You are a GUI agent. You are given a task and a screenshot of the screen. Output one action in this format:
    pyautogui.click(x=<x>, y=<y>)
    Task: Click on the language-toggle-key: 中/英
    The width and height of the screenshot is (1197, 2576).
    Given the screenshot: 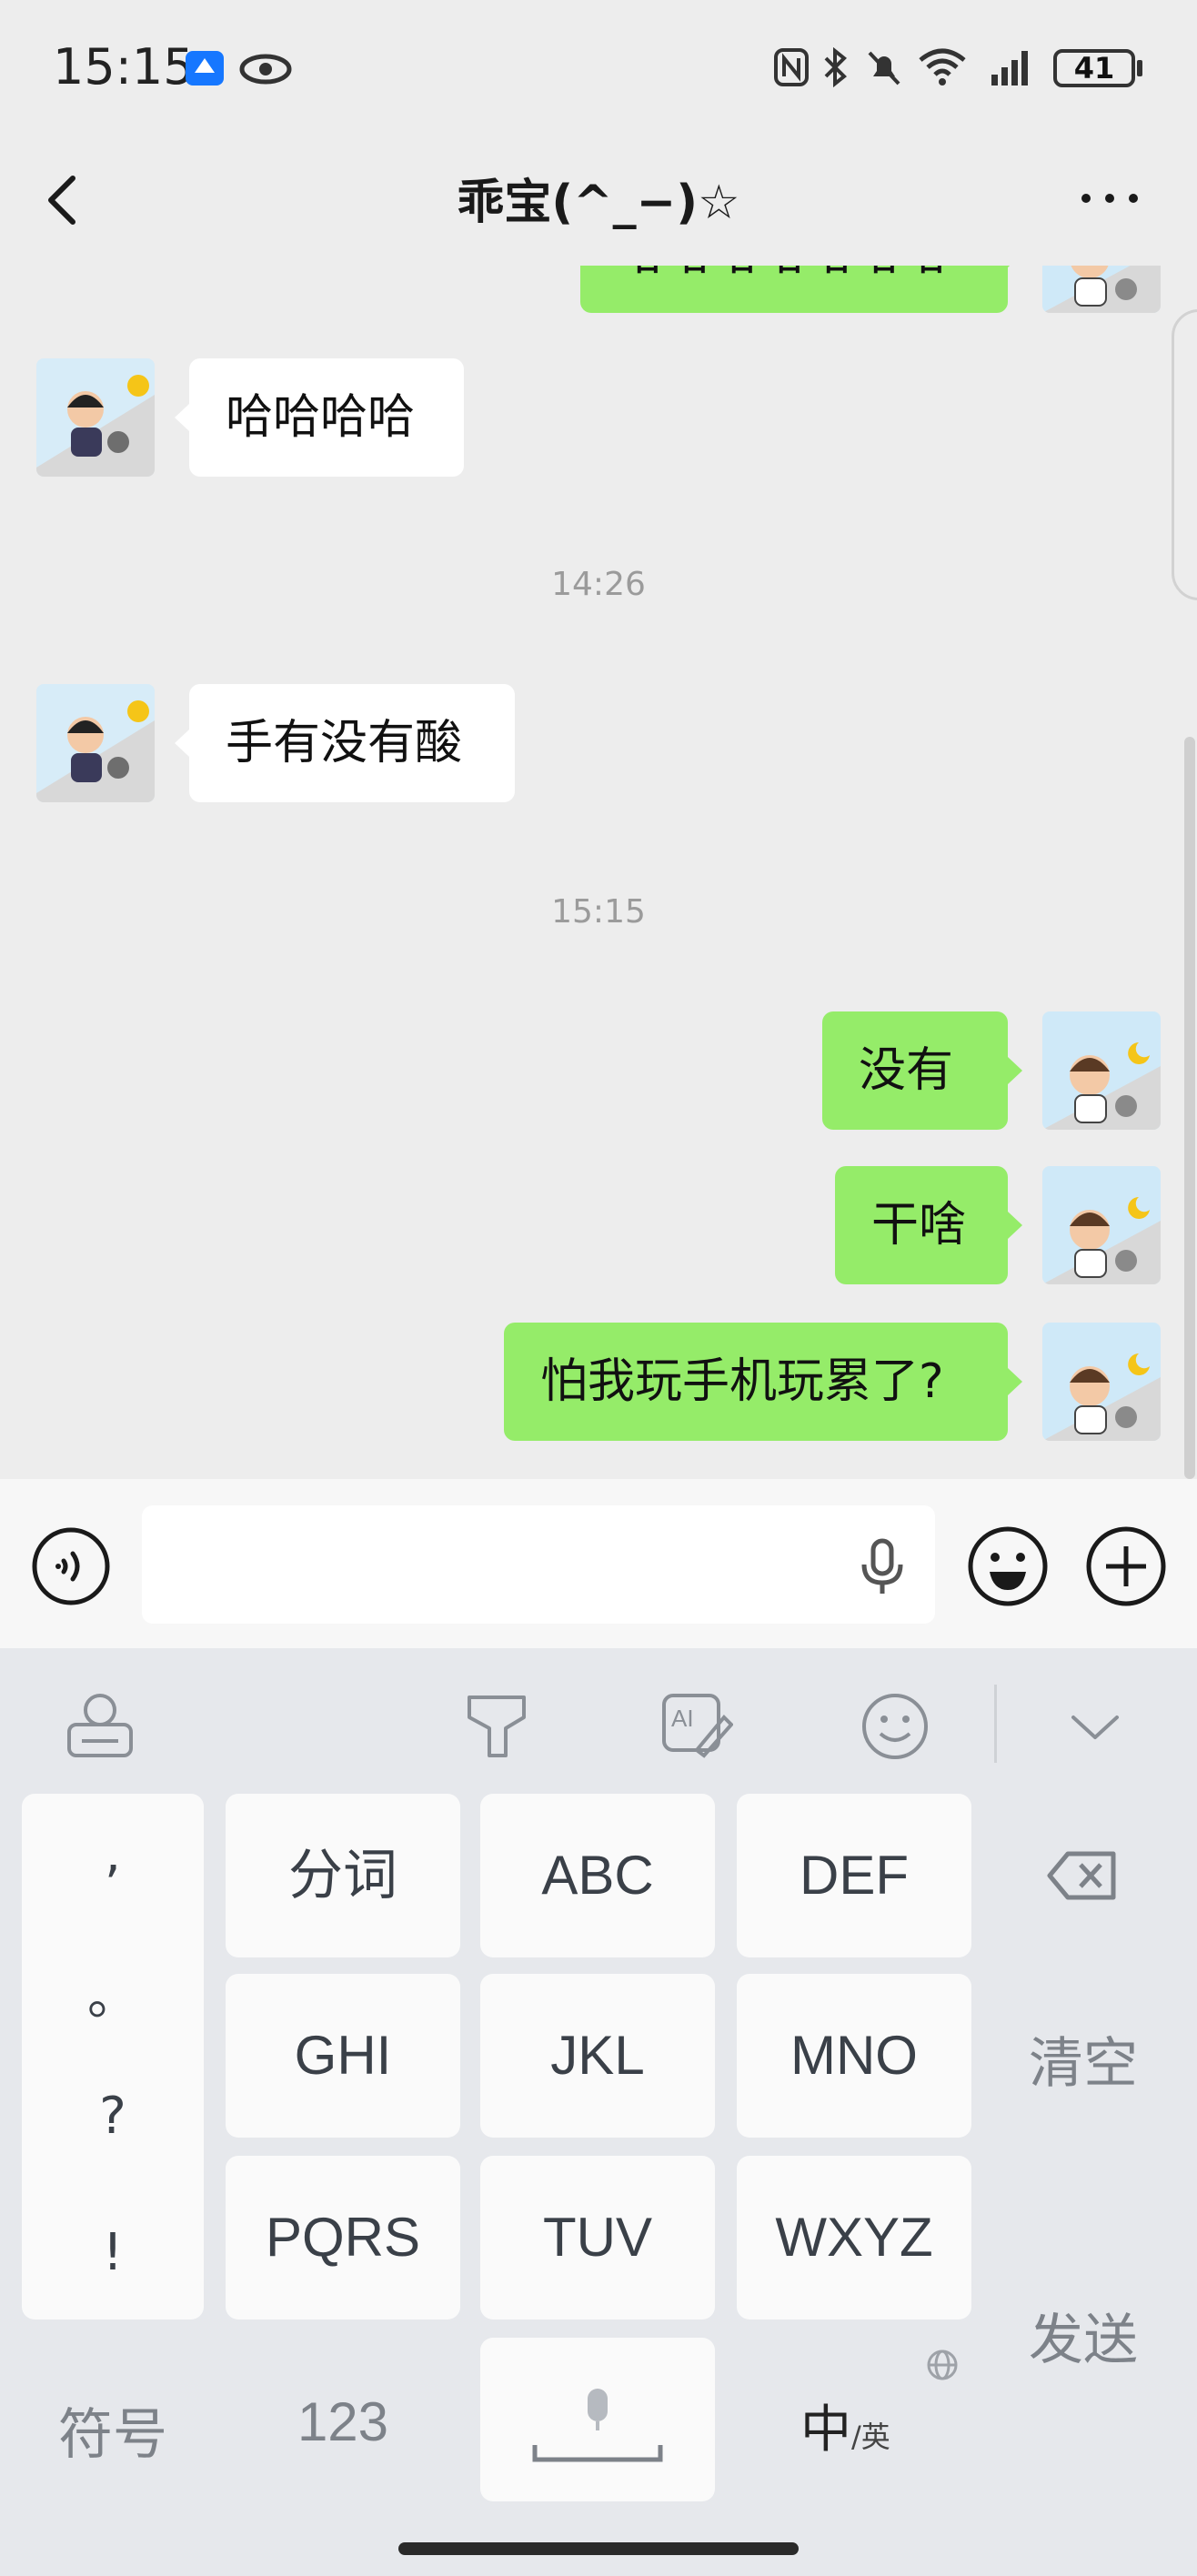 What is the action you would take?
    pyautogui.click(x=864, y=2425)
    